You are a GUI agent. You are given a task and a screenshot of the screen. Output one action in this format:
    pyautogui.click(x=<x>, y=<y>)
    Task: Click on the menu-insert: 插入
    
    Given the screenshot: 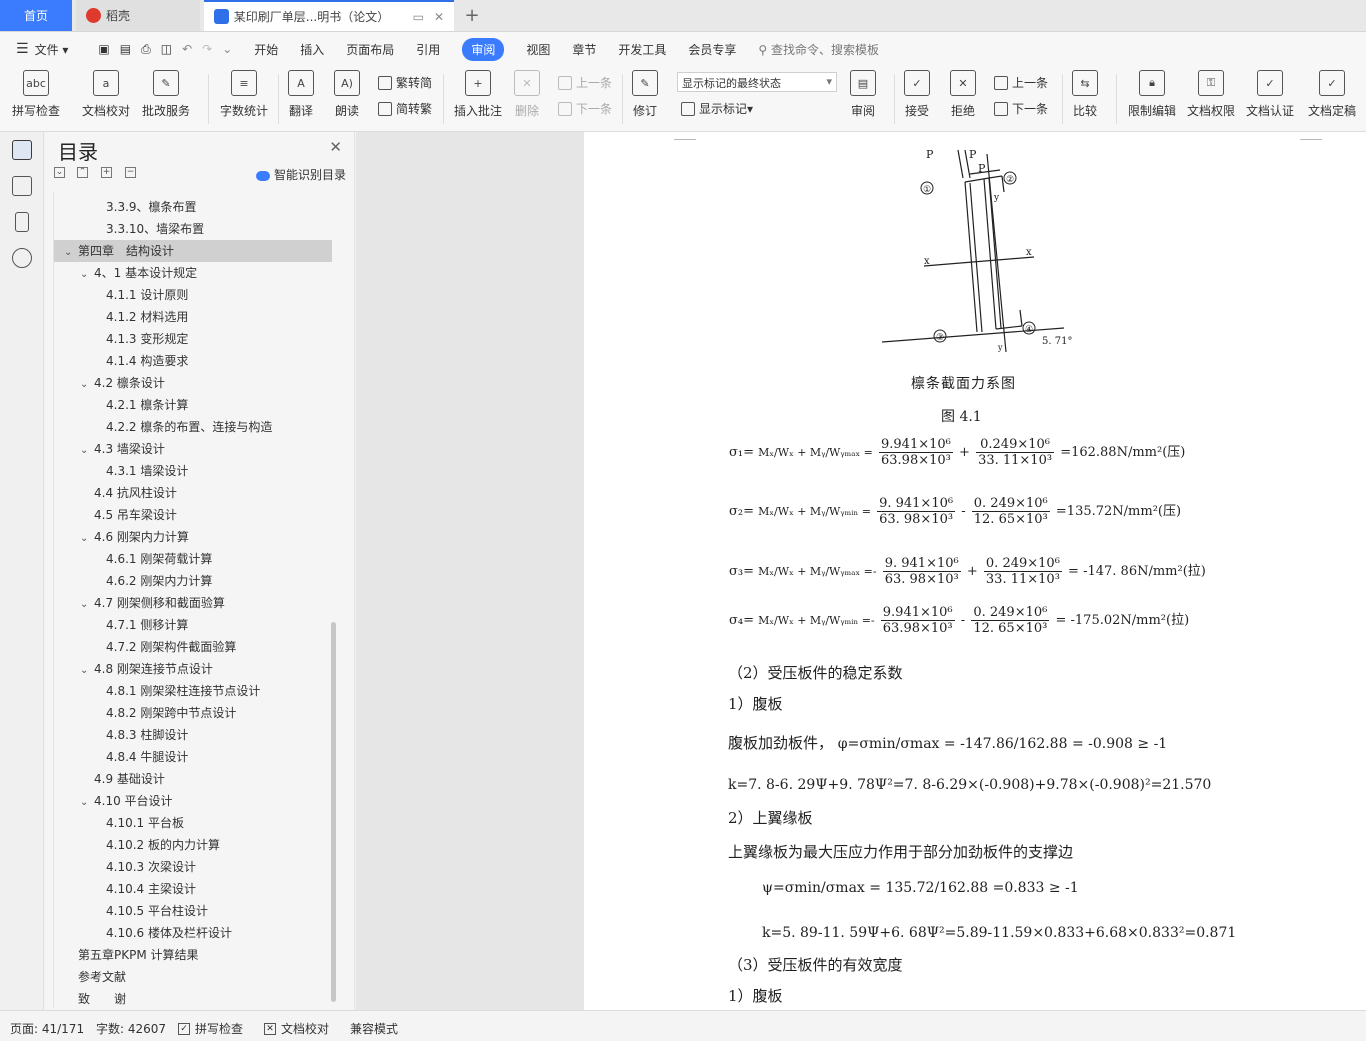 What is the action you would take?
    pyautogui.click(x=312, y=49)
    